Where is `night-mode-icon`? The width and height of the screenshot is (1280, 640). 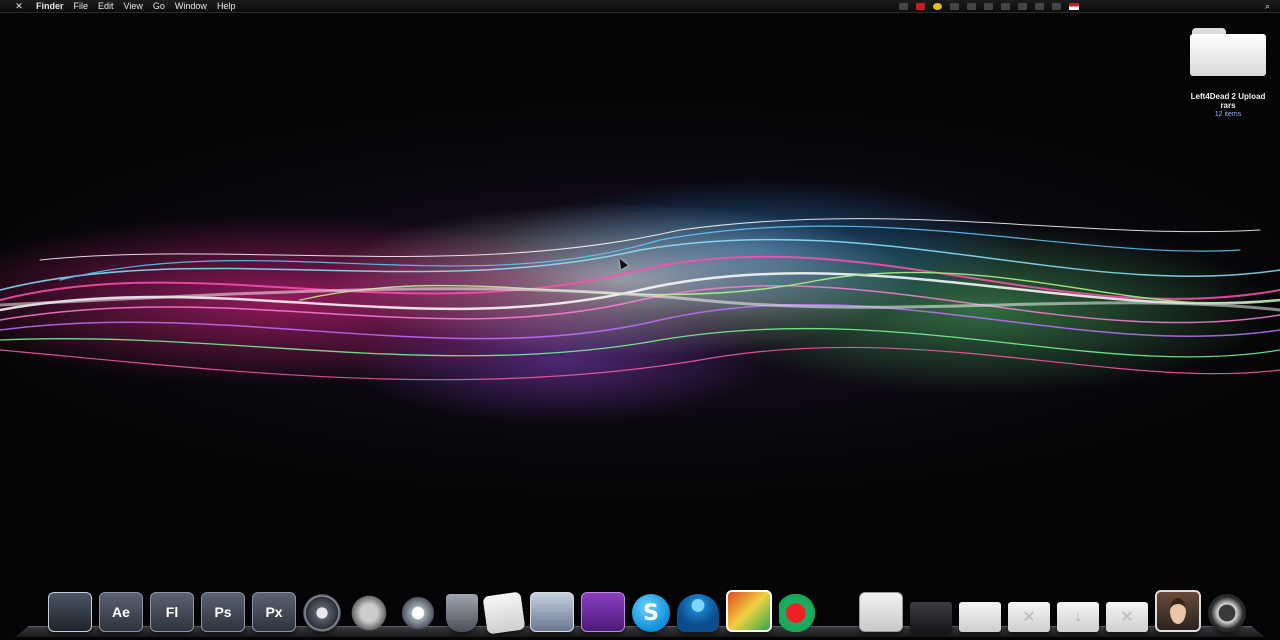
night-mode-icon is located at coordinates (937, 6).